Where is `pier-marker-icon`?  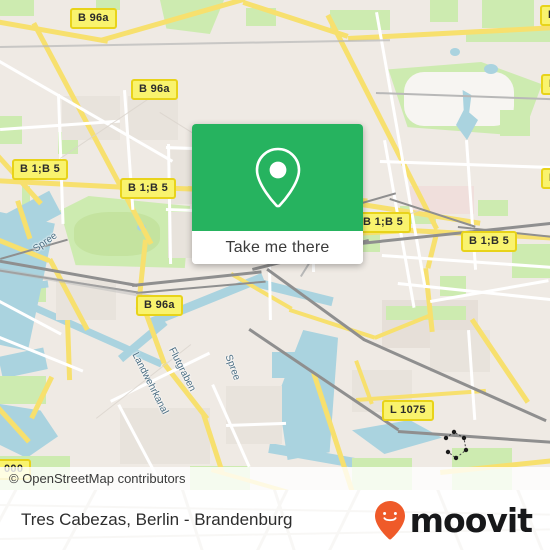 pier-marker-icon is located at coordinates (456, 445).